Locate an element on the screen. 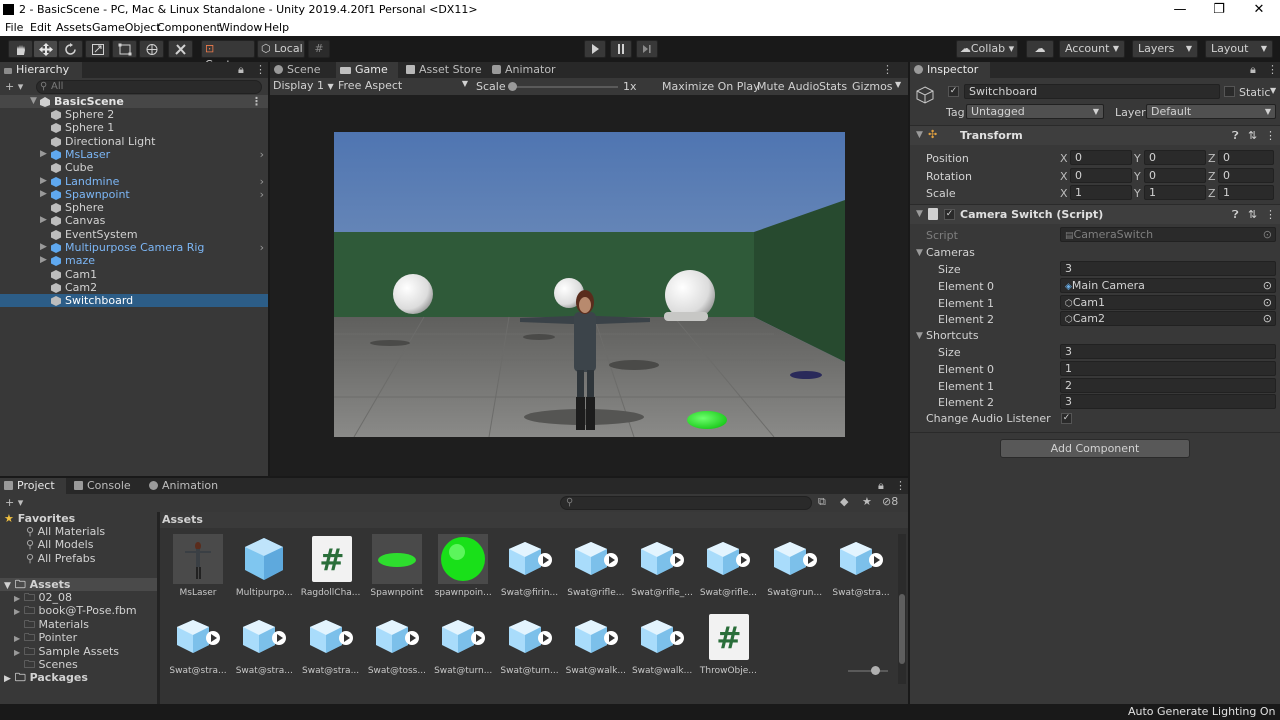 This screenshot has height=720, width=1280. aspect-dropdown: Free Aspect ▼ is located at coordinates (403, 85).